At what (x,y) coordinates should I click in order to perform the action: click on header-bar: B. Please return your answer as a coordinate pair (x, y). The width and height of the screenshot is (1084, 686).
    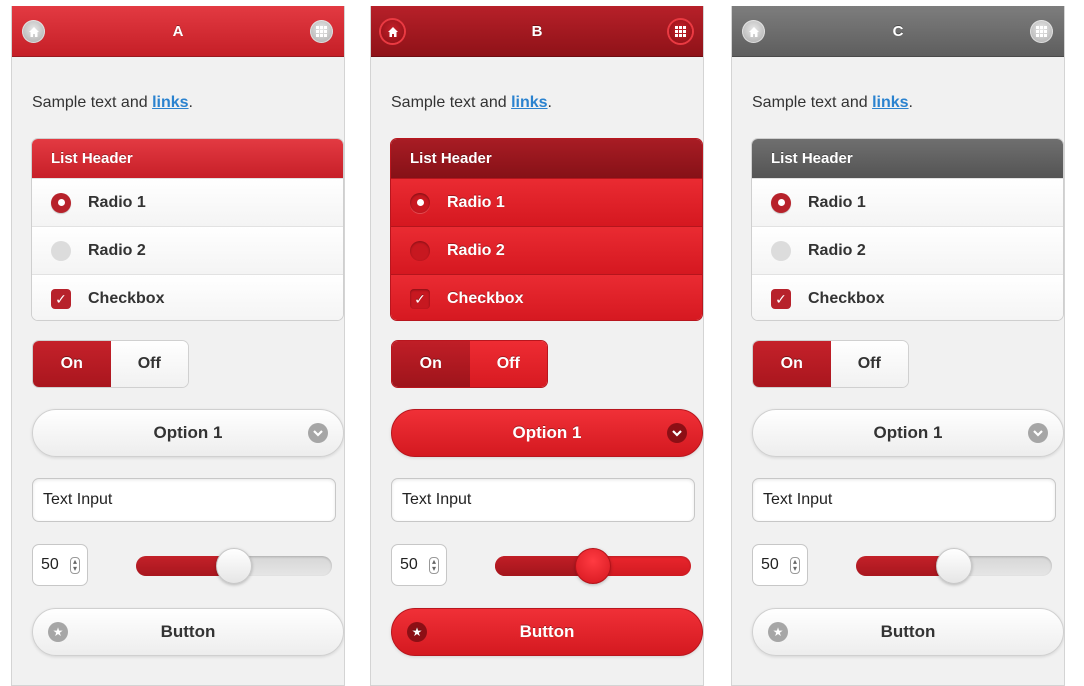
    Looking at the image, I should click on (537, 31).